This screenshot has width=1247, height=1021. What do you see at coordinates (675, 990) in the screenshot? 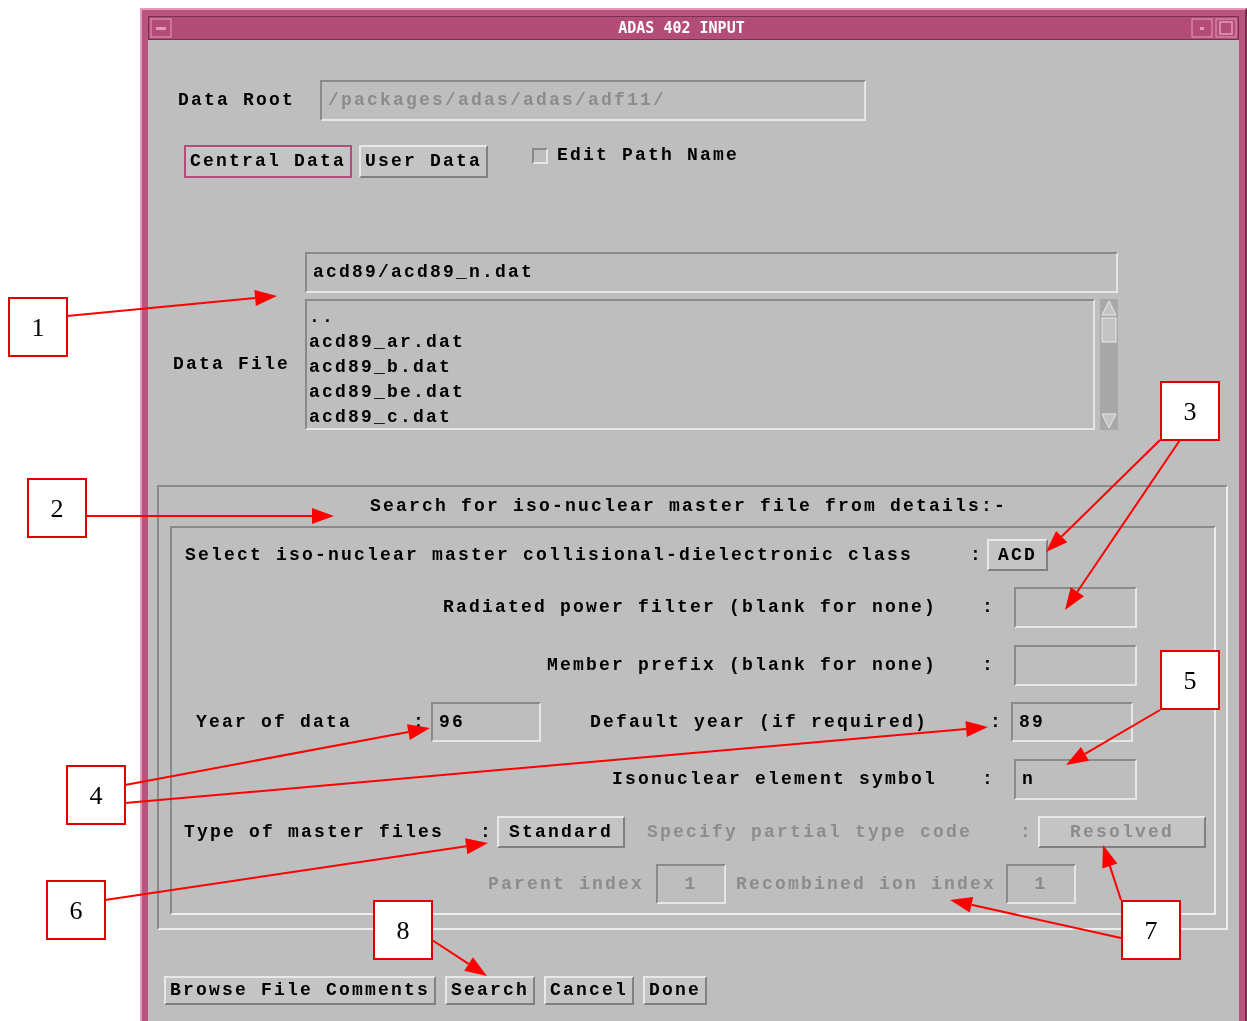
I see `done-button: Done` at bounding box center [675, 990].